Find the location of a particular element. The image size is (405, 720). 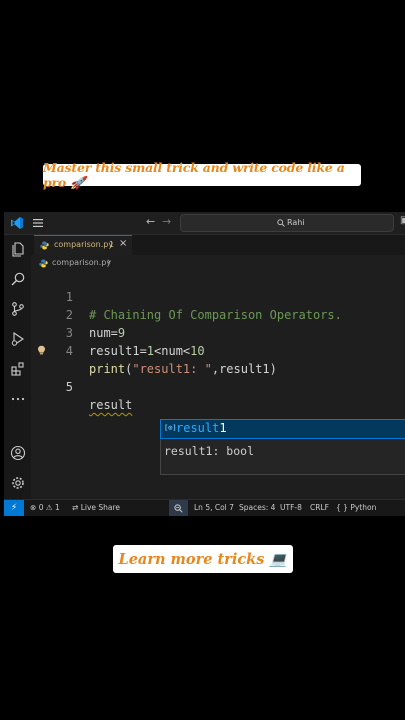

suggestion-detail: result1: bool is located at coordinates (209, 451).